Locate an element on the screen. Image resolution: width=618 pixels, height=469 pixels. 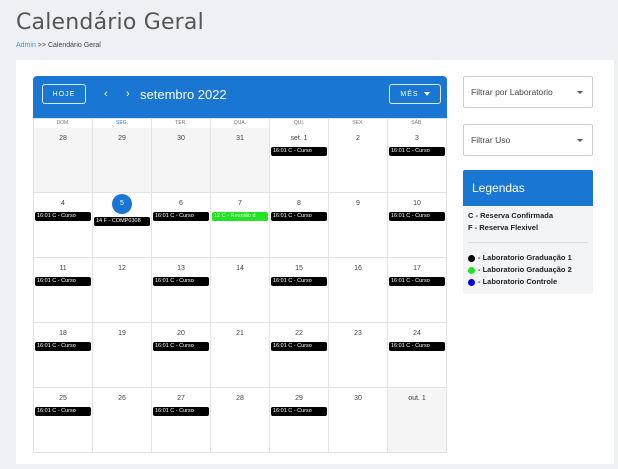
breadcrumb-admin-link: Admin is located at coordinates (26, 45).